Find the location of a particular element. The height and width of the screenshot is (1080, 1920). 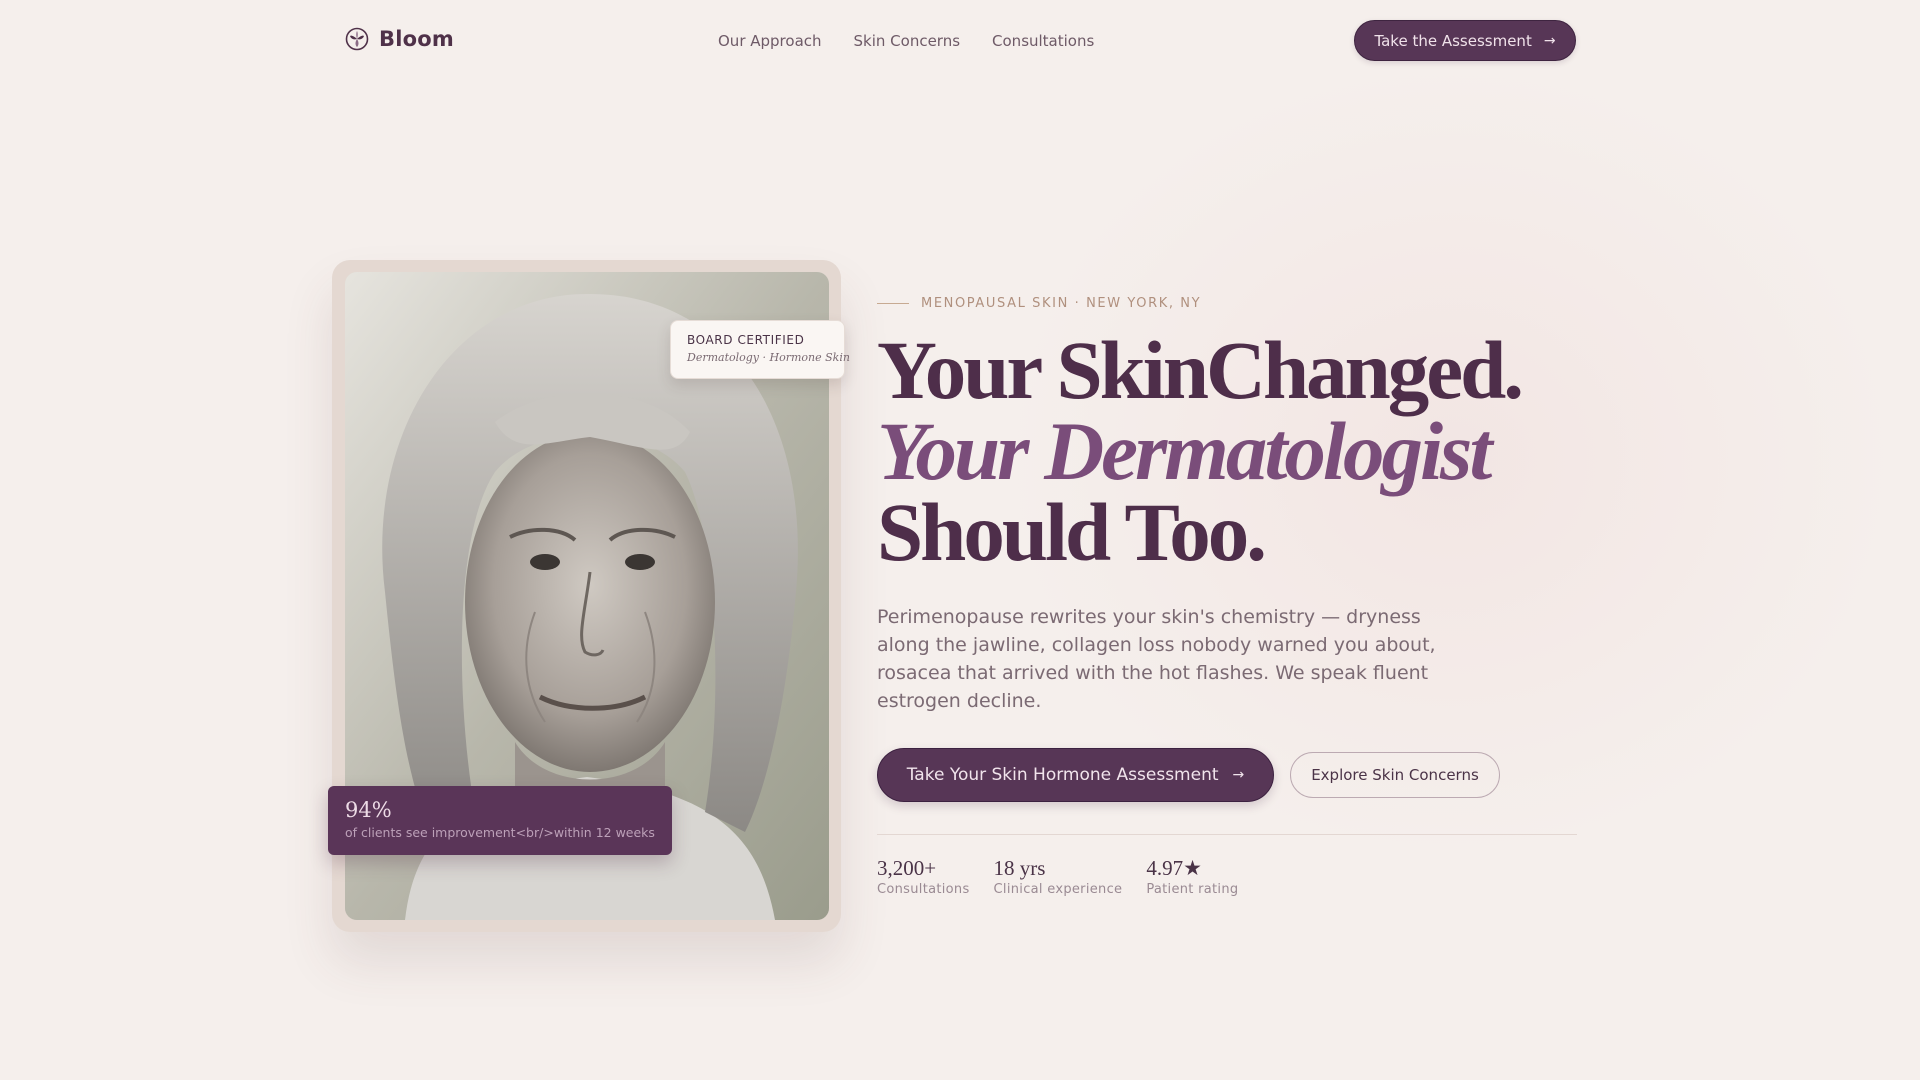

eyebrow-divider is located at coordinates (893, 303).